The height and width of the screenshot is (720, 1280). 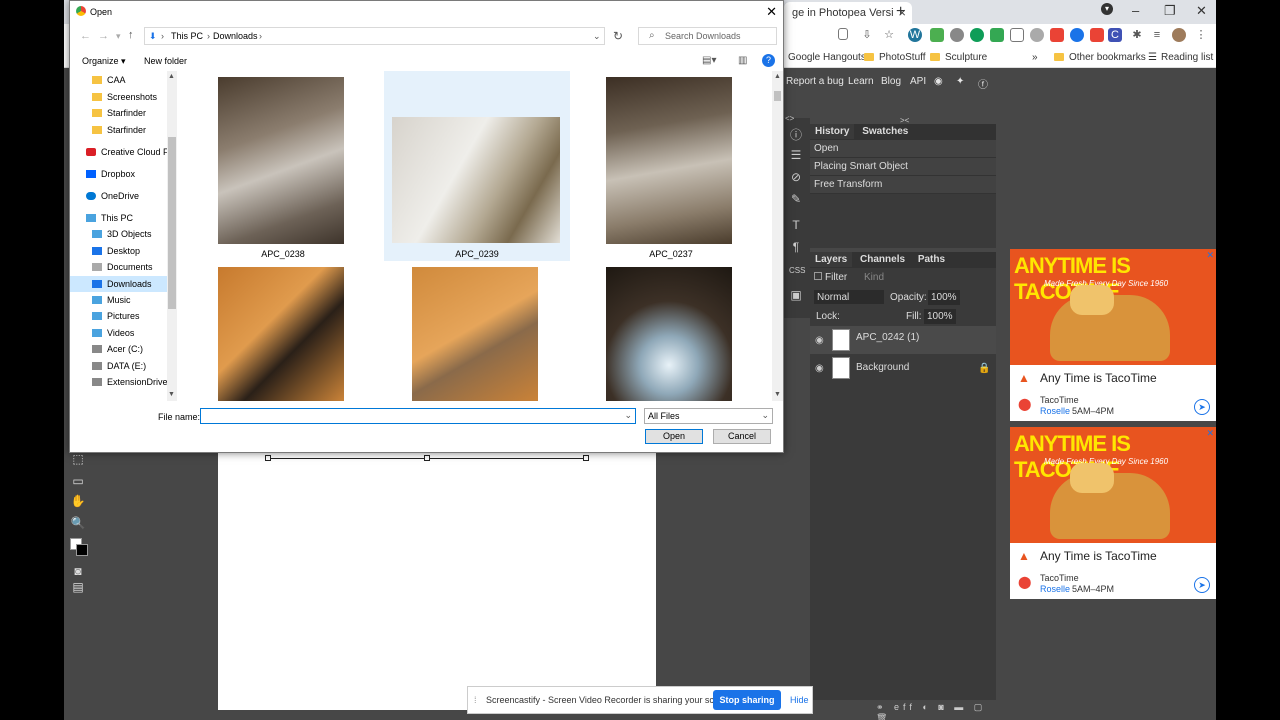 What do you see at coordinates (777, 76) in the screenshot?
I see `scroll-up-icon: ▲` at bounding box center [777, 76].